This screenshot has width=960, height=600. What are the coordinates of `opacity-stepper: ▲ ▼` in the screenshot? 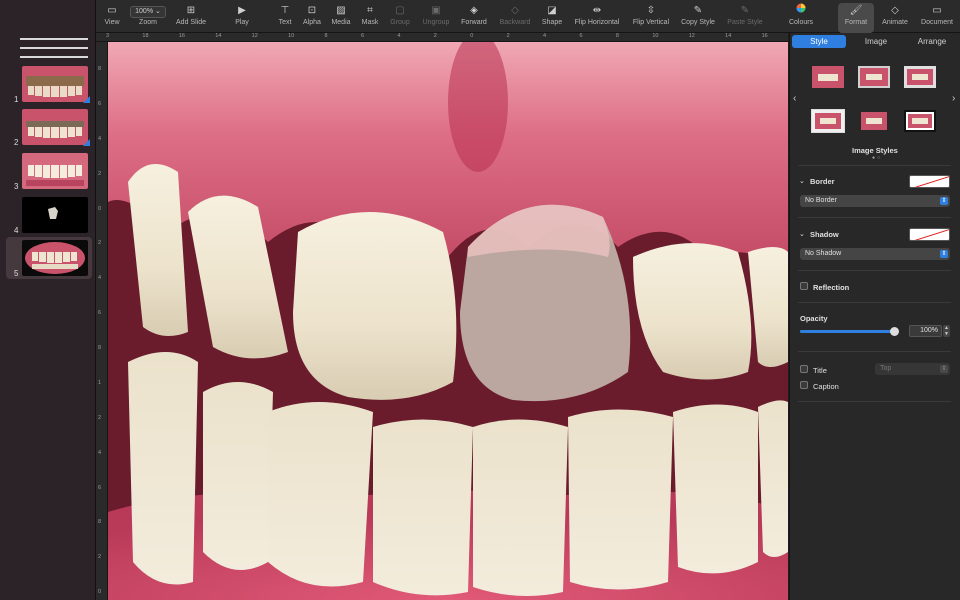 It's located at (946, 331).